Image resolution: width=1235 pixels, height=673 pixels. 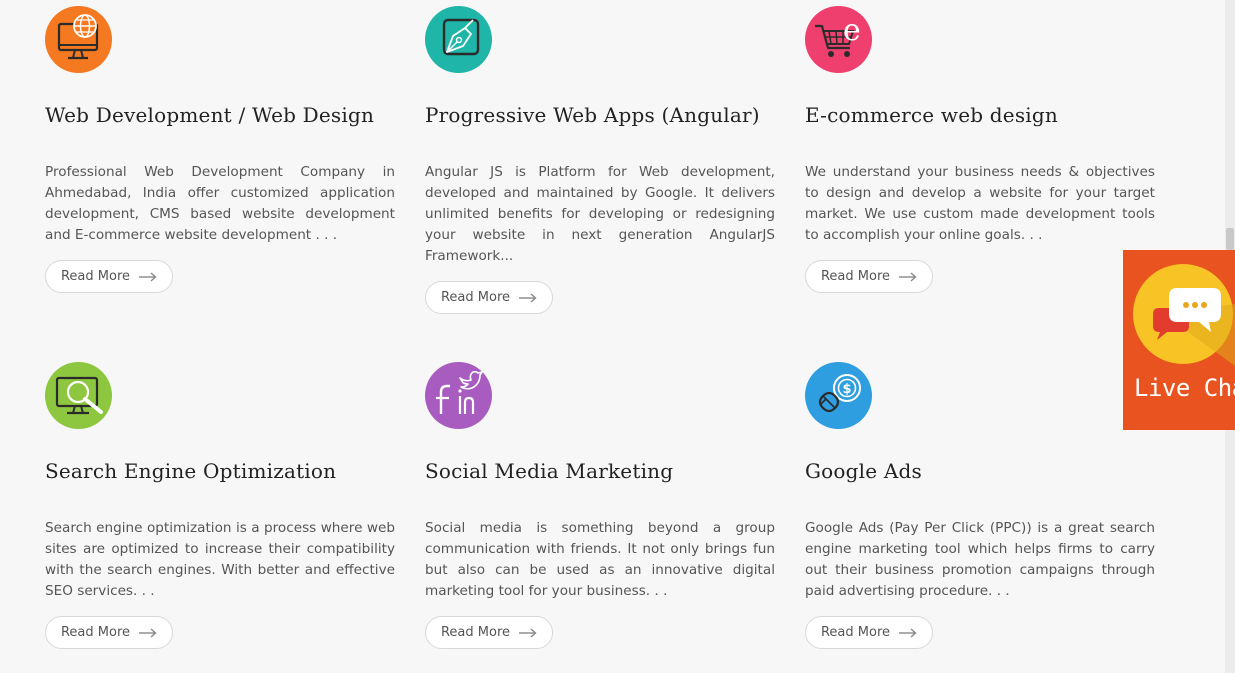 I want to click on service-title: E-commerce web design, so click(x=931, y=115).